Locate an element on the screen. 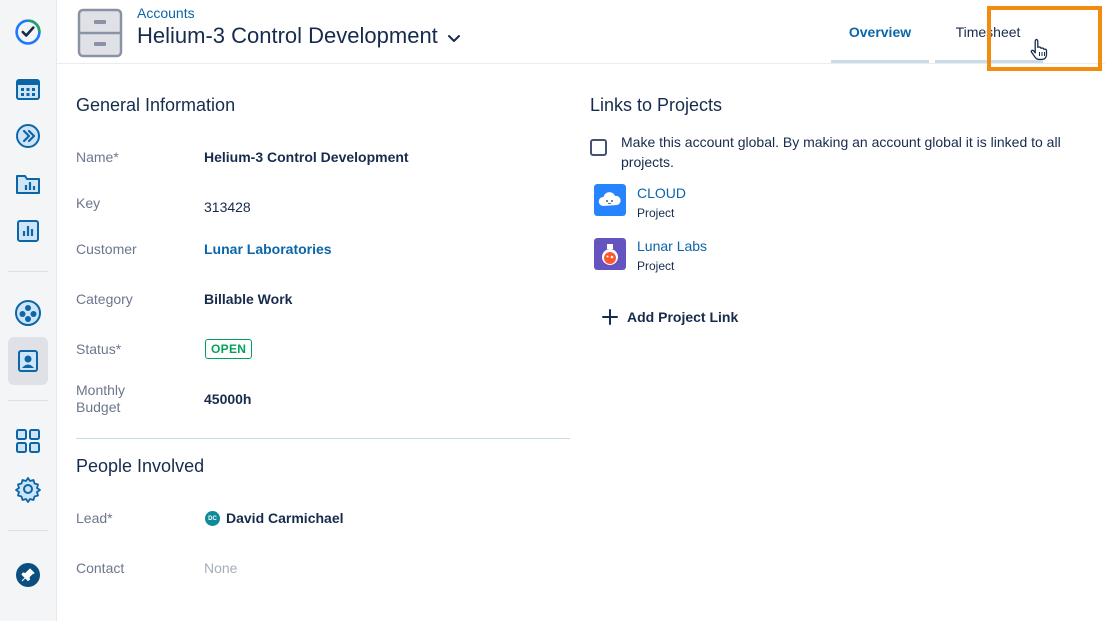  gear-icon is located at coordinates (28, 489).